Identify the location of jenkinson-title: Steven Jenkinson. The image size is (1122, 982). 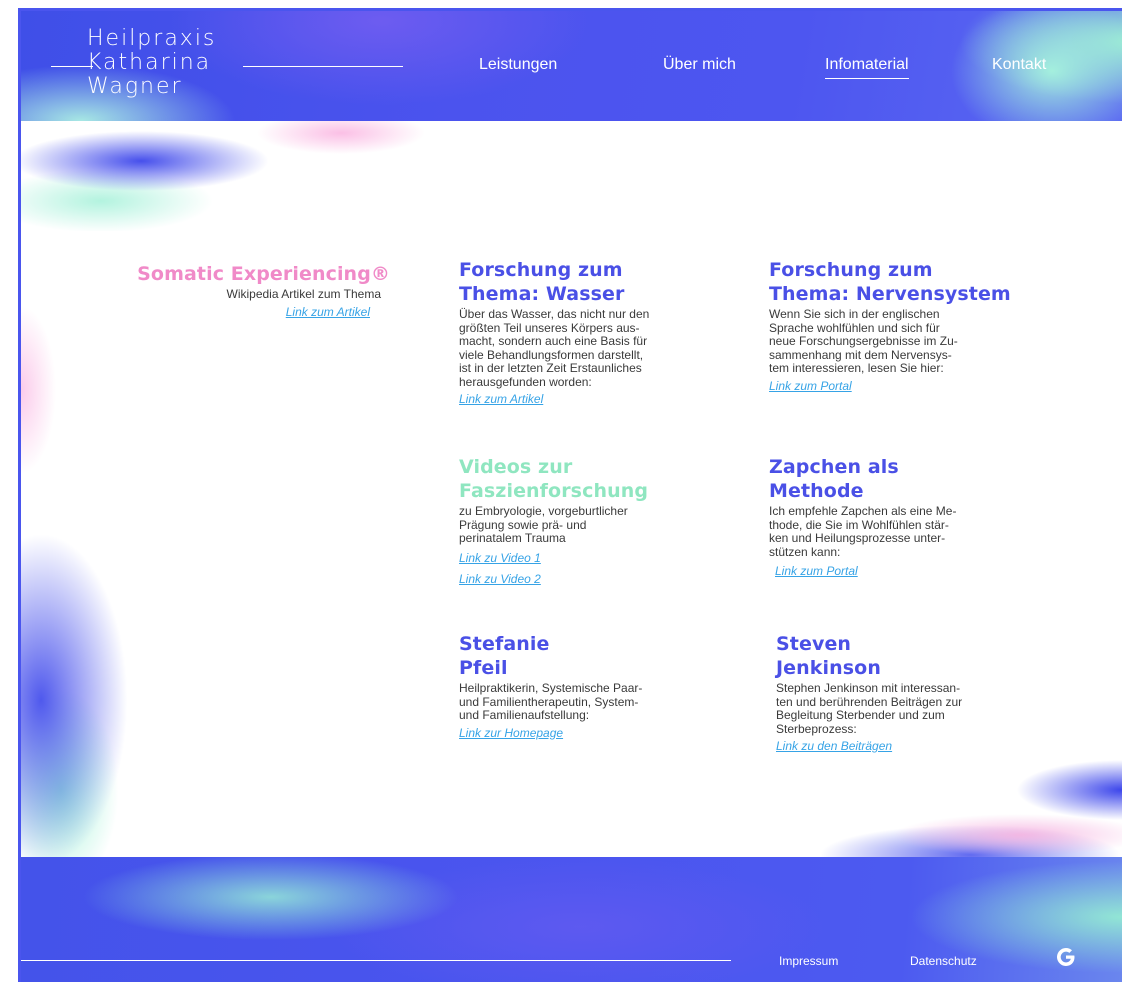
(828, 656).